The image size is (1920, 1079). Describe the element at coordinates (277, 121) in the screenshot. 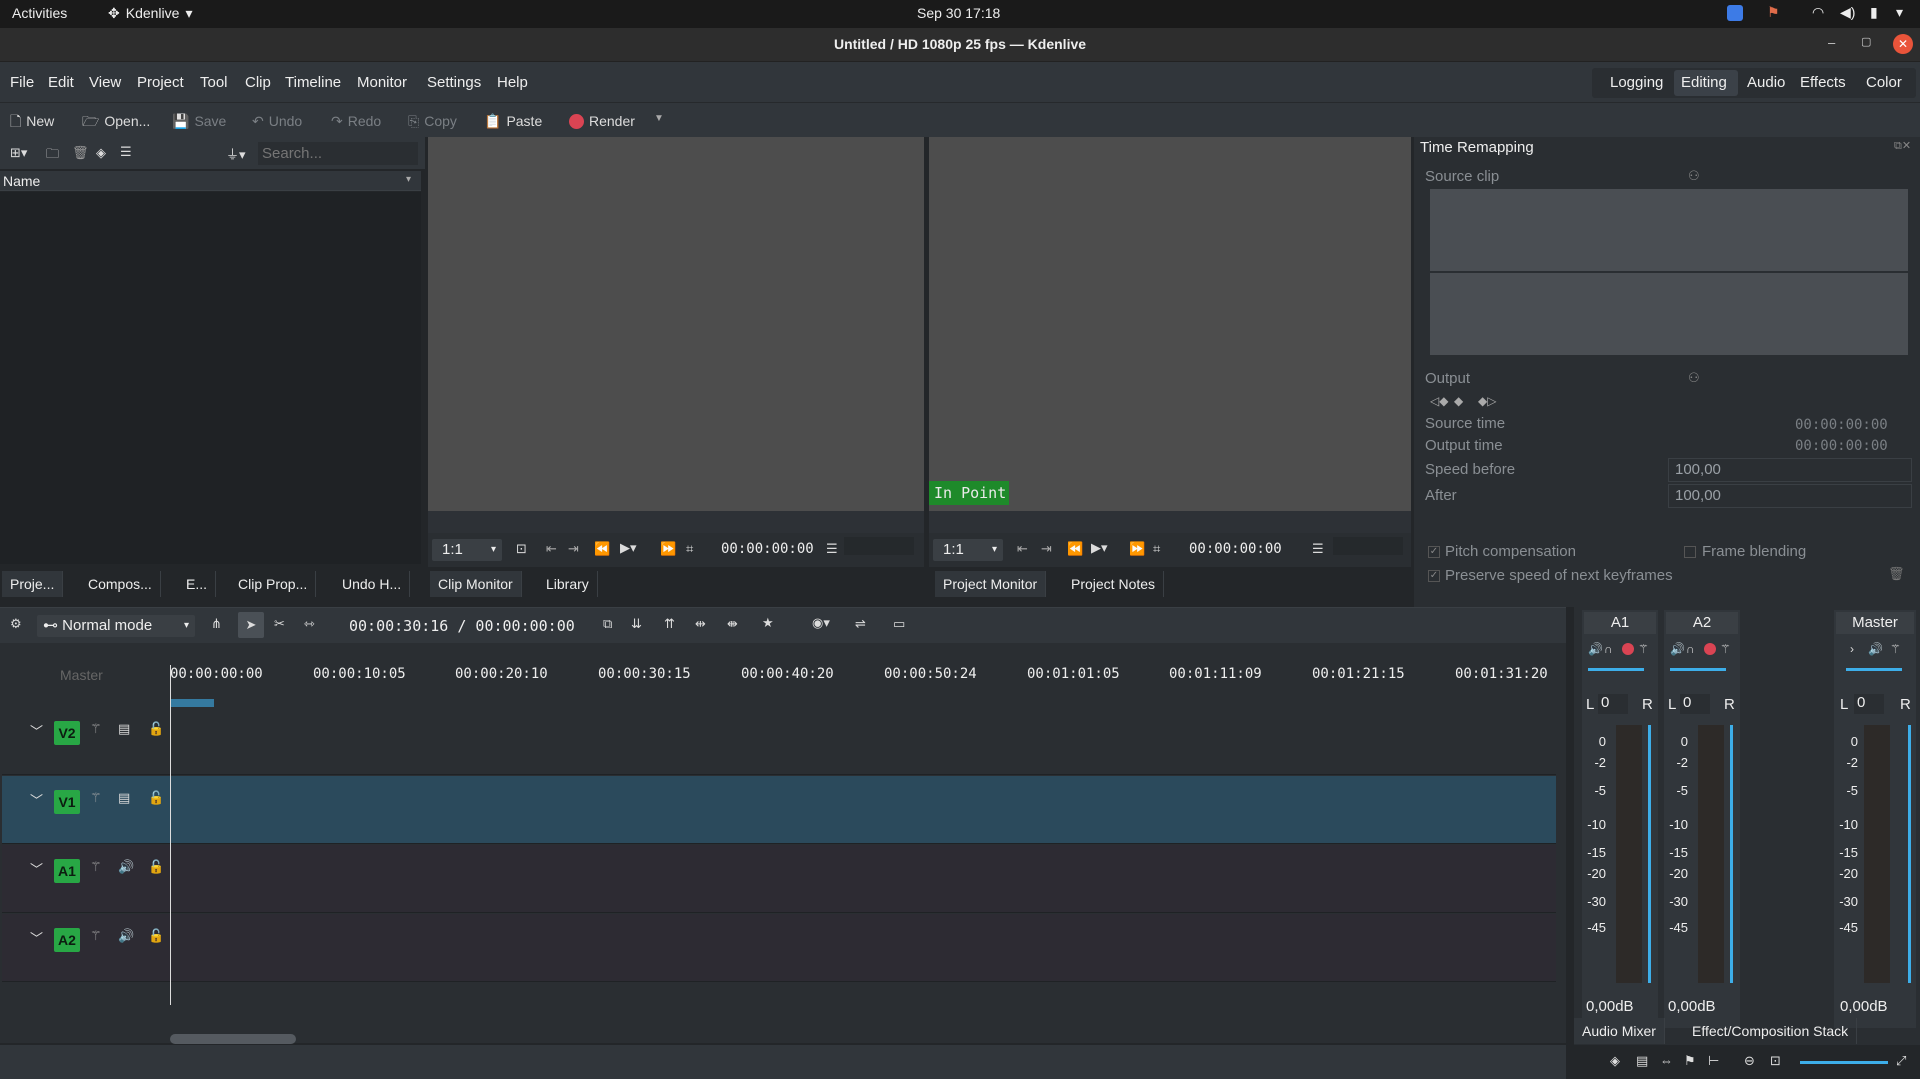

I see `undo-button: ↶ Undo` at that location.